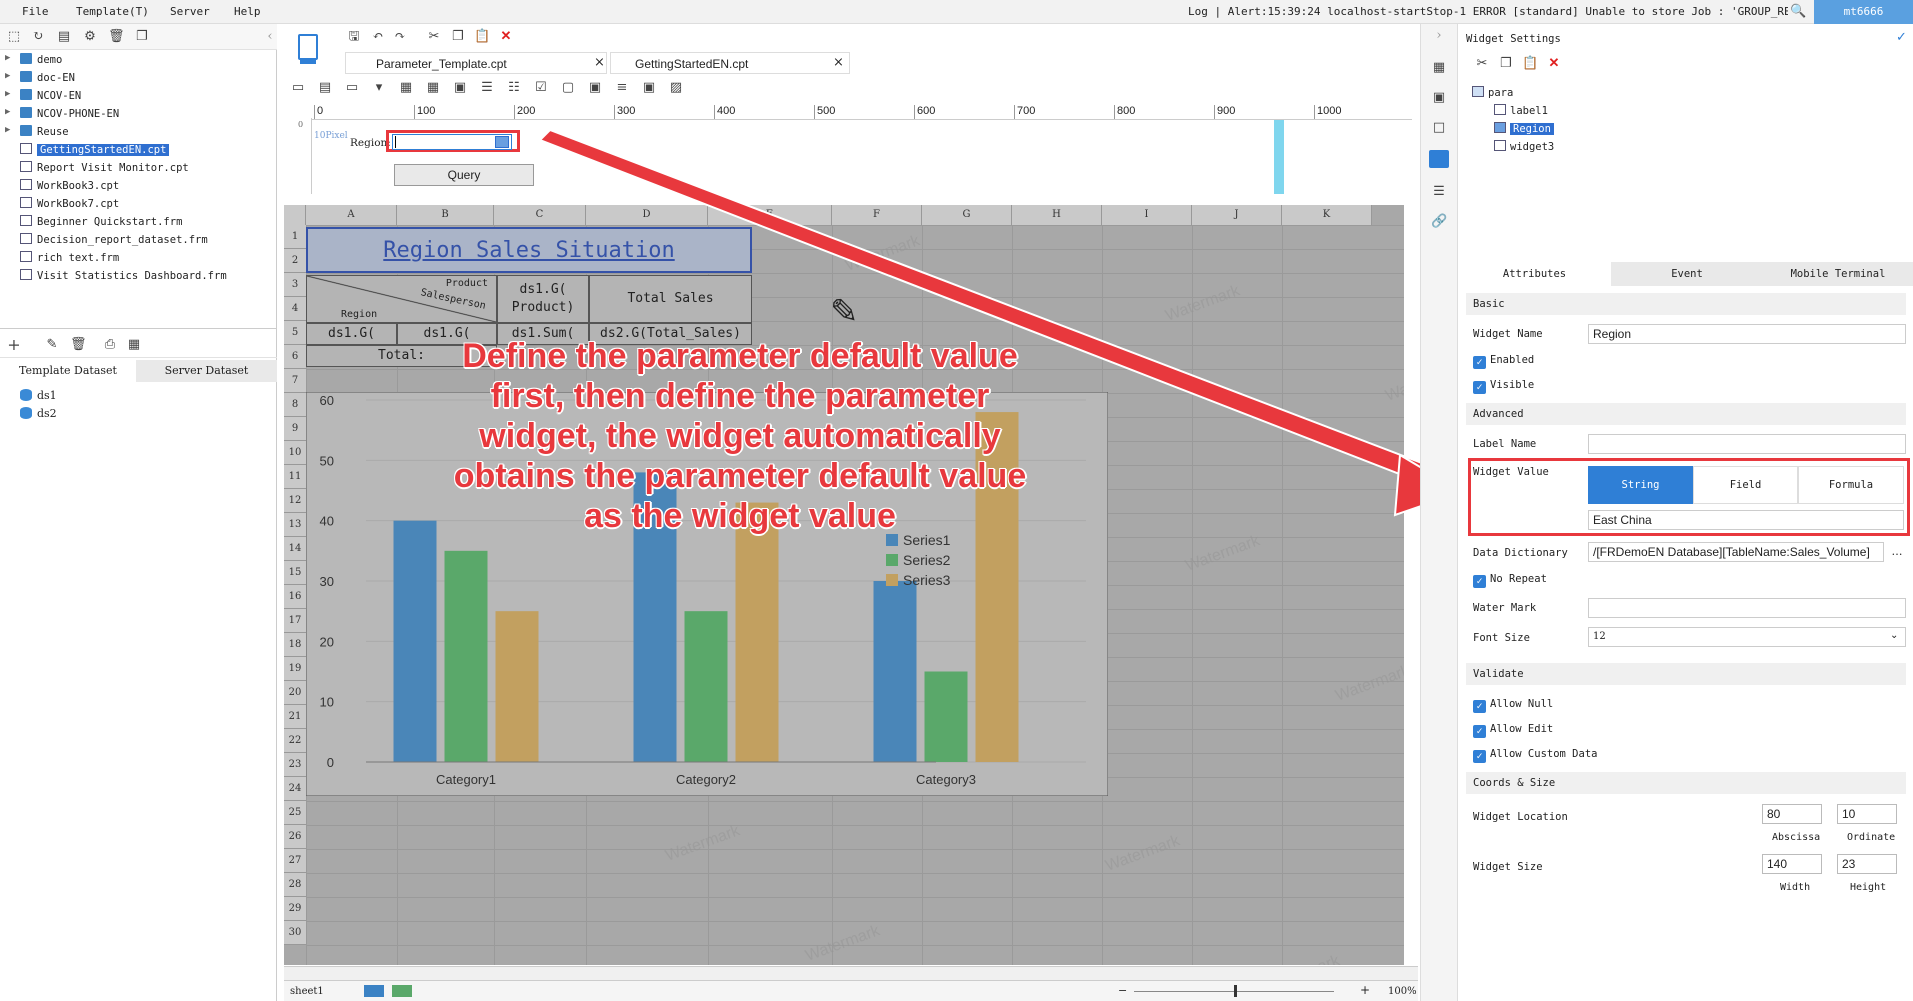 This screenshot has height=1001, width=1913. I want to click on tab-attributes: Attributes, so click(1534, 274).